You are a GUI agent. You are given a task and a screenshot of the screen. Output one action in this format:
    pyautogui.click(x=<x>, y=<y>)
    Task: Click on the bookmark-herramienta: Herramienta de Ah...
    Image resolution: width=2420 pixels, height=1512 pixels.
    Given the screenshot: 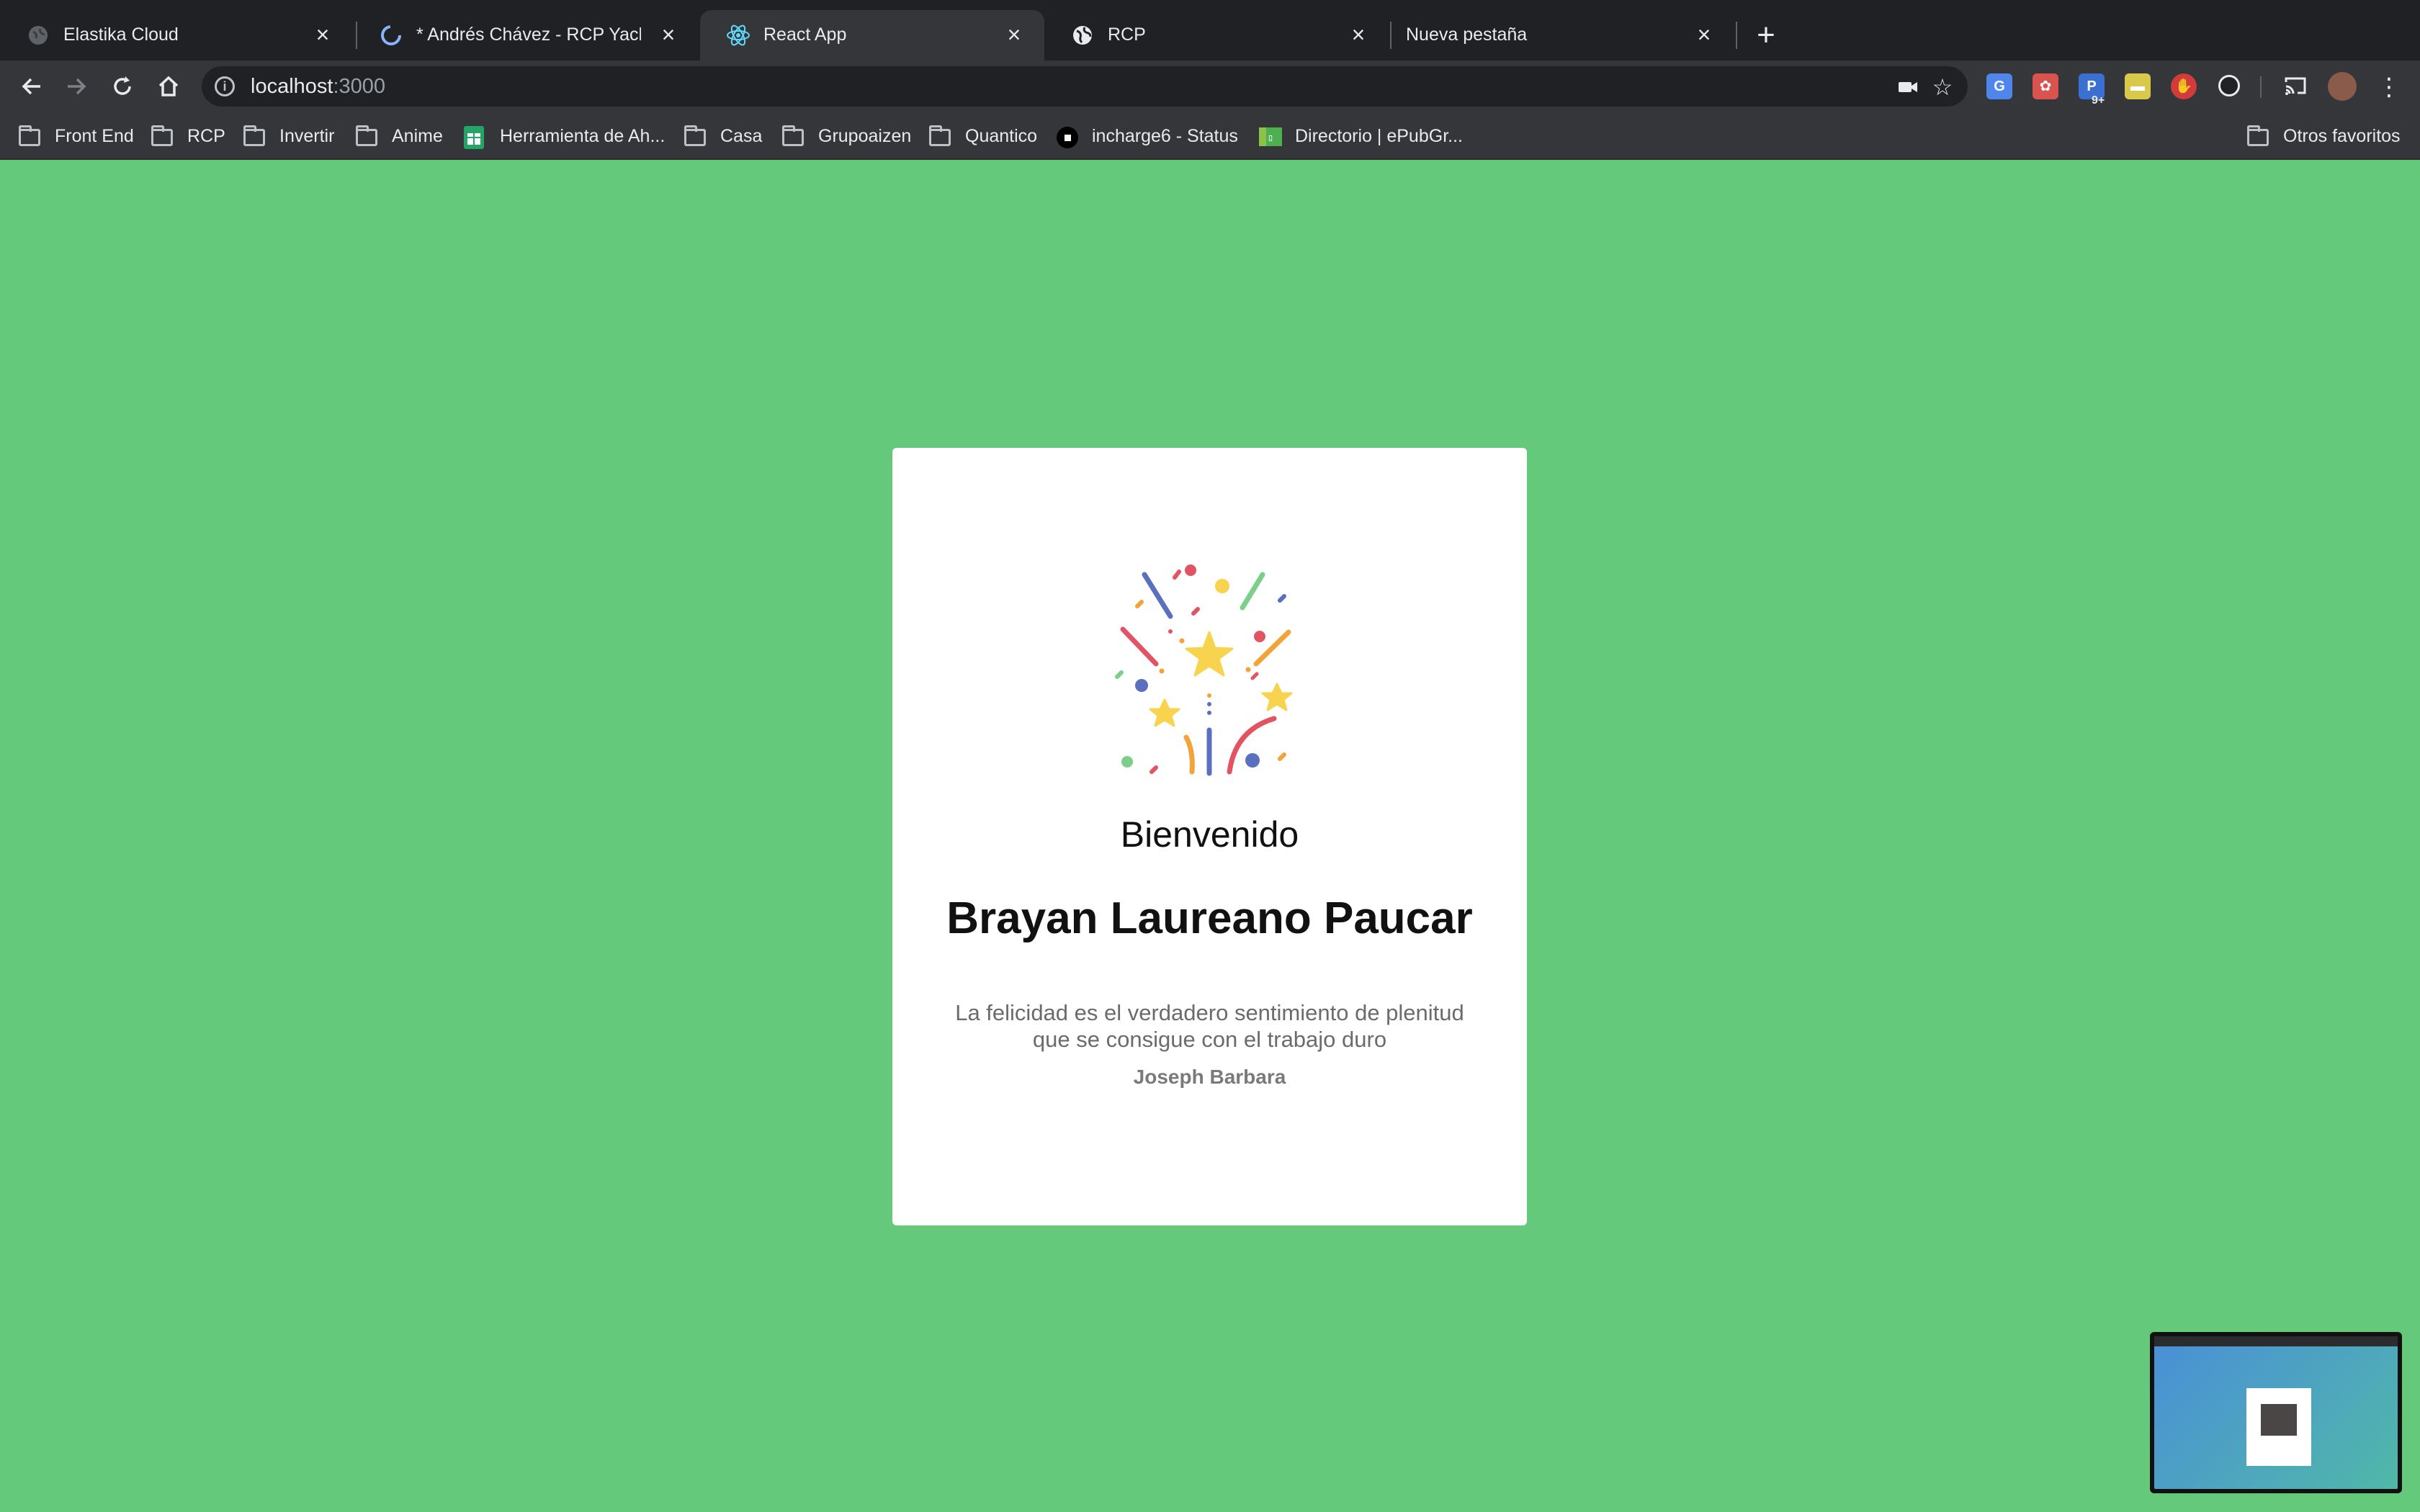 What is the action you would take?
    pyautogui.click(x=564, y=136)
    